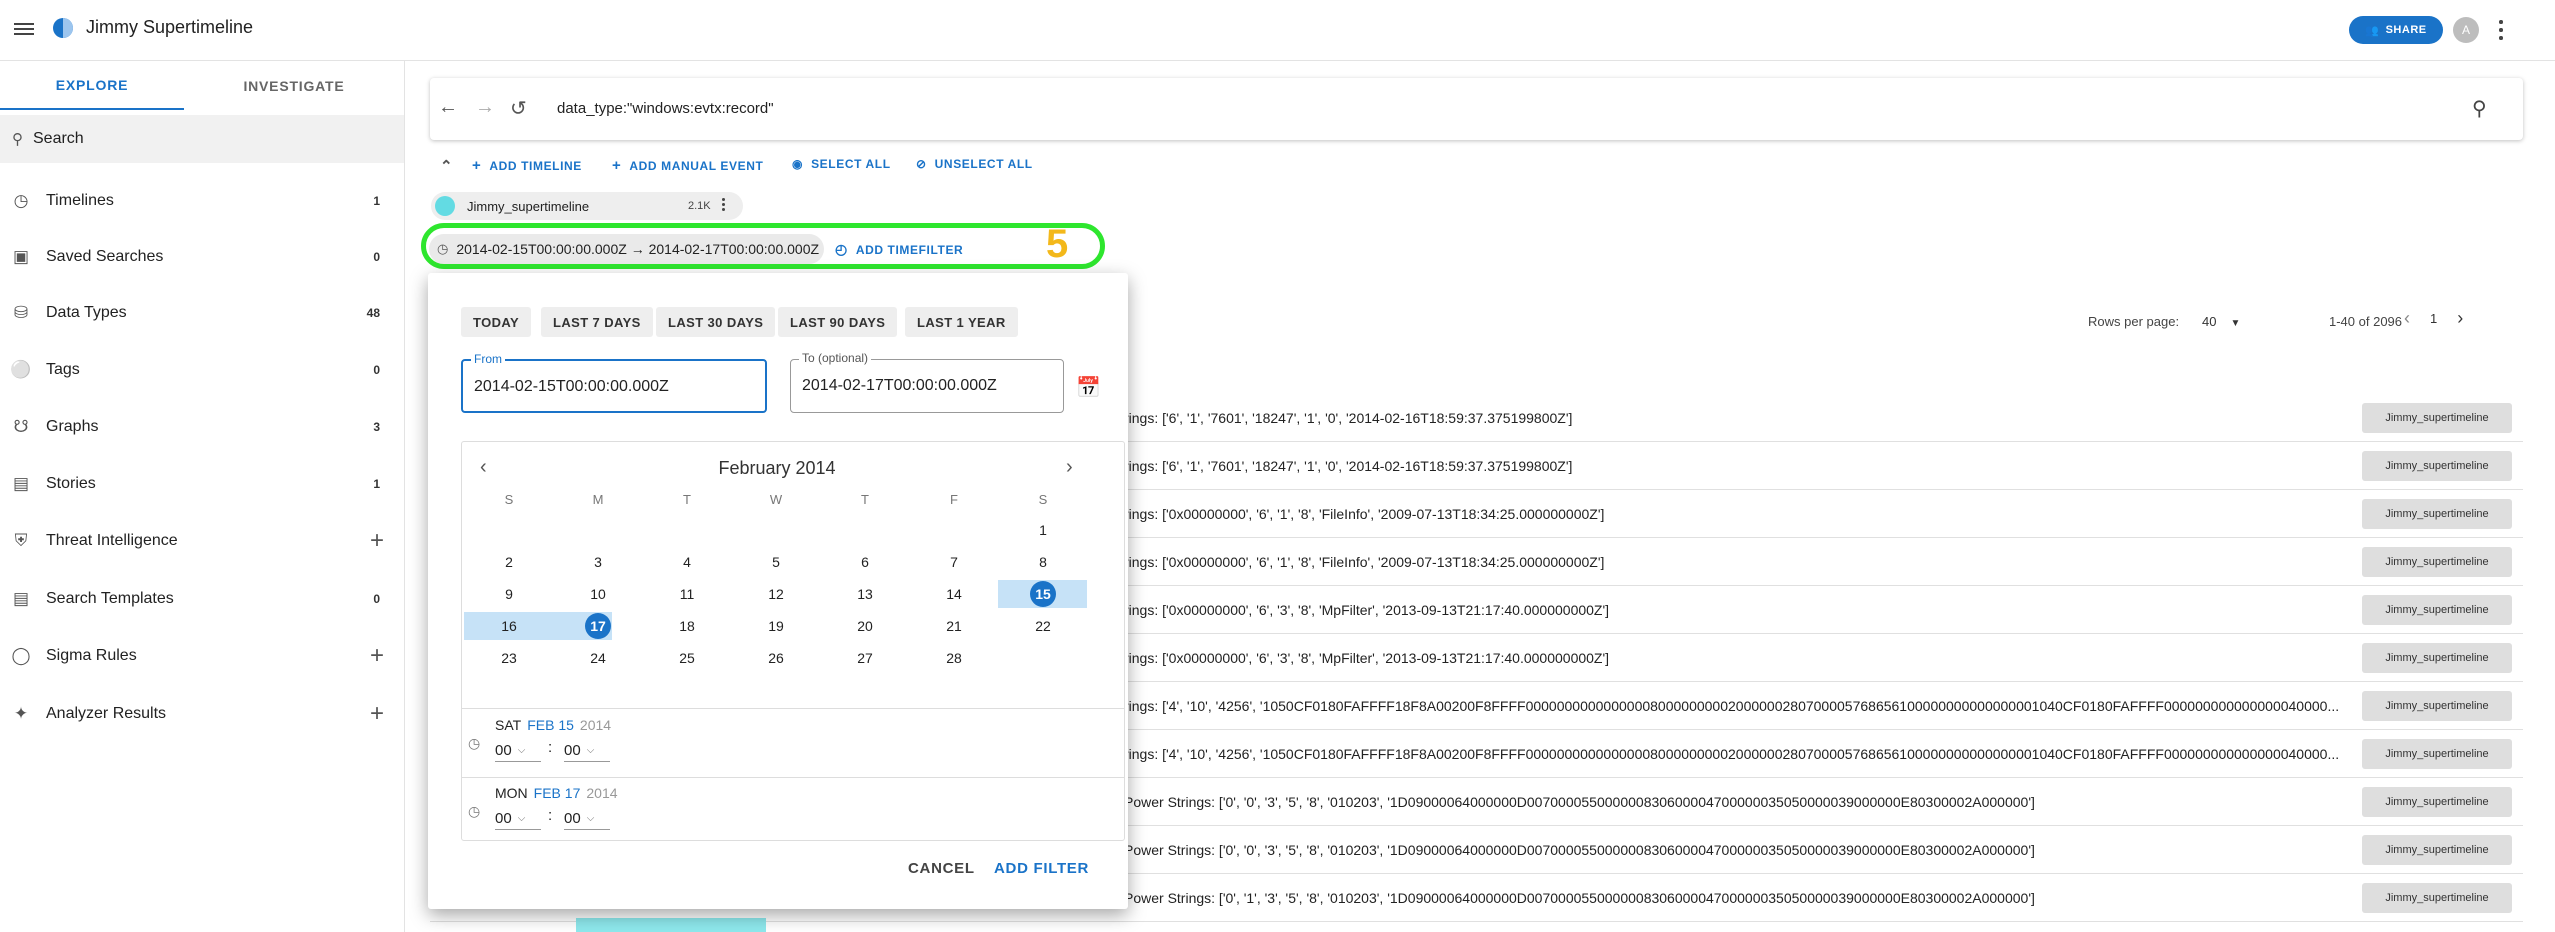 This screenshot has width=2555, height=932. What do you see at coordinates (2479, 108) in the screenshot?
I see `search-icon: ⚲` at bounding box center [2479, 108].